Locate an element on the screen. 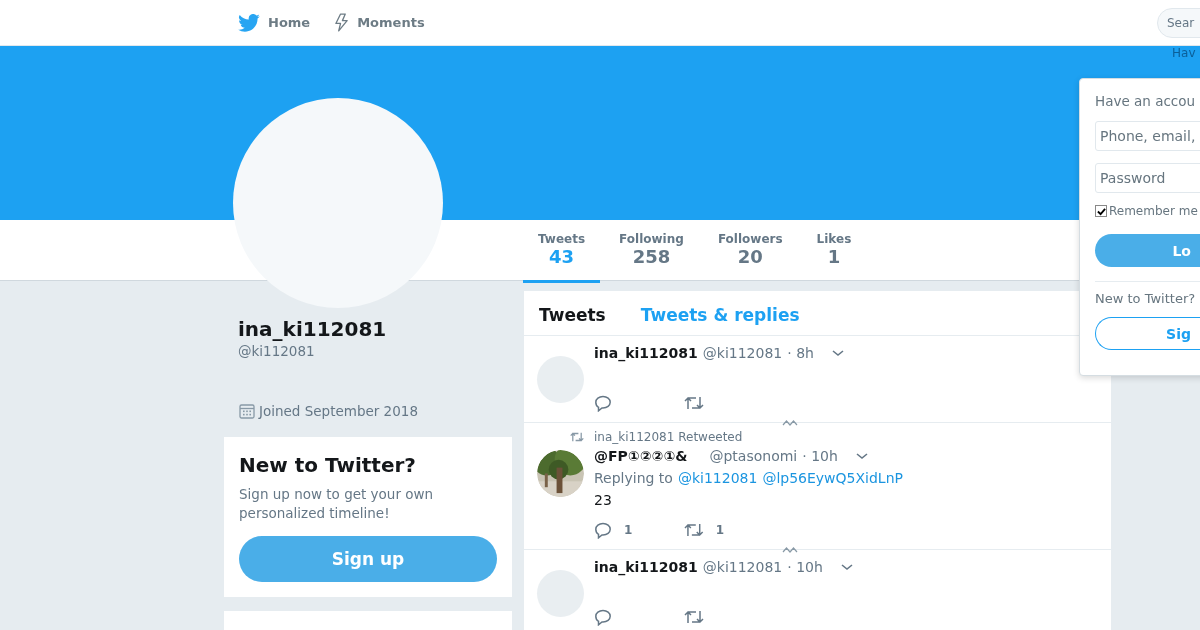 This screenshot has height=630, width=1200. signup-button: Sig is located at coordinates (1147, 333).